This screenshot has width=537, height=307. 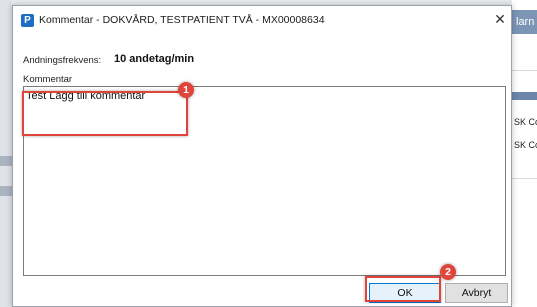 What do you see at coordinates (62, 60) in the screenshot?
I see `breathing-rate-label: Andningsfrekvens:` at bounding box center [62, 60].